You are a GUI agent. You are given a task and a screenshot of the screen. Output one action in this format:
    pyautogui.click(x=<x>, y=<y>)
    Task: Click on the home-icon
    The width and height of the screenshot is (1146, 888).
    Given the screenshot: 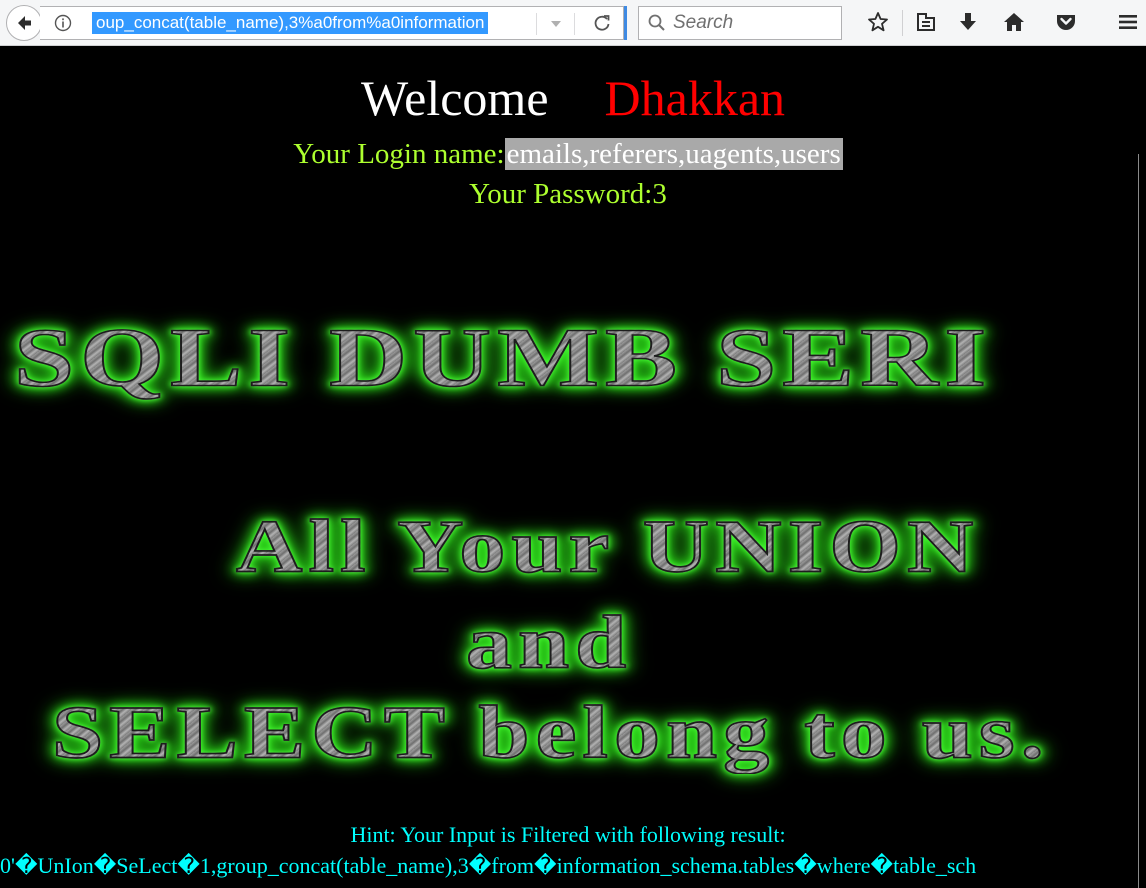 What is the action you would take?
    pyautogui.click(x=1014, y=22)
    